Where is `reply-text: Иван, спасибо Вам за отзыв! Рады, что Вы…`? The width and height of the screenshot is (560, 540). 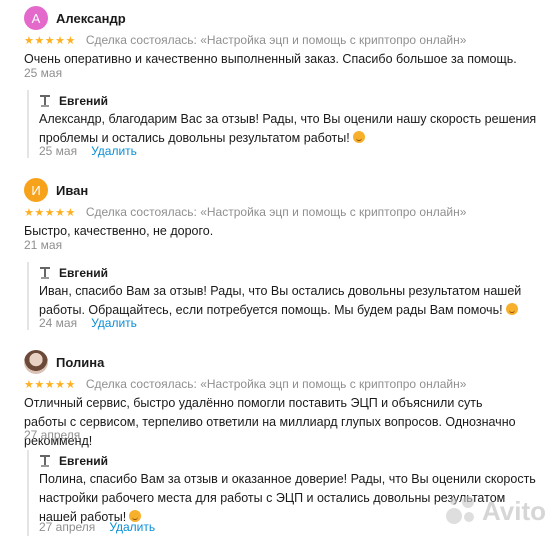 reply-text: Иван, спасибо Вам за отзыв! Рады, что Вы… is located at coordinates (289, 301).